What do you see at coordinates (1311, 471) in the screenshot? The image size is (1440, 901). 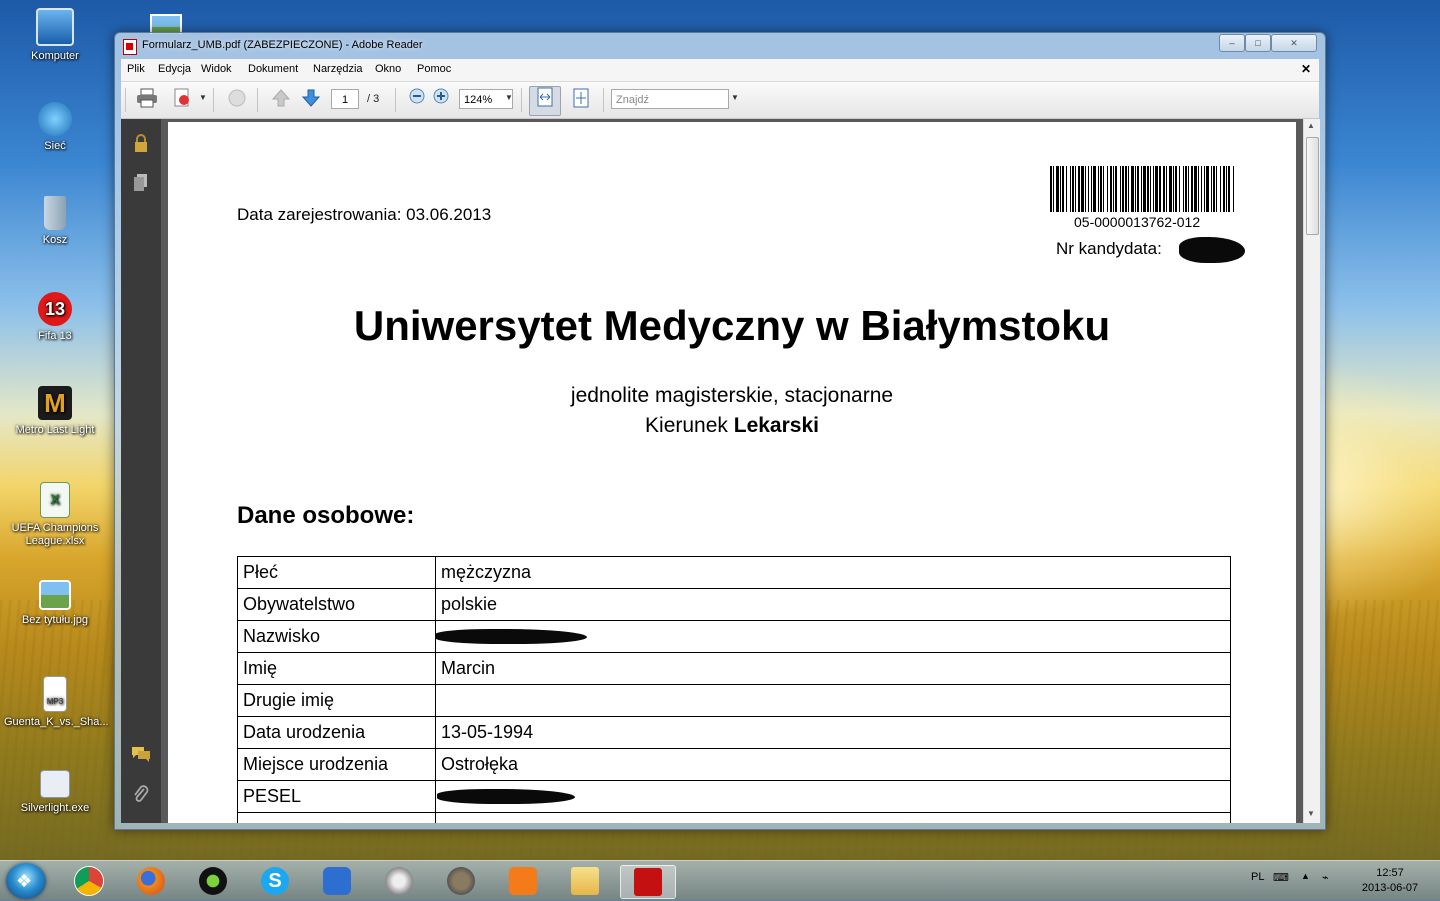 I see `vertical-scrollbar: ▲ ▼` at bounding box center [1311, 471].